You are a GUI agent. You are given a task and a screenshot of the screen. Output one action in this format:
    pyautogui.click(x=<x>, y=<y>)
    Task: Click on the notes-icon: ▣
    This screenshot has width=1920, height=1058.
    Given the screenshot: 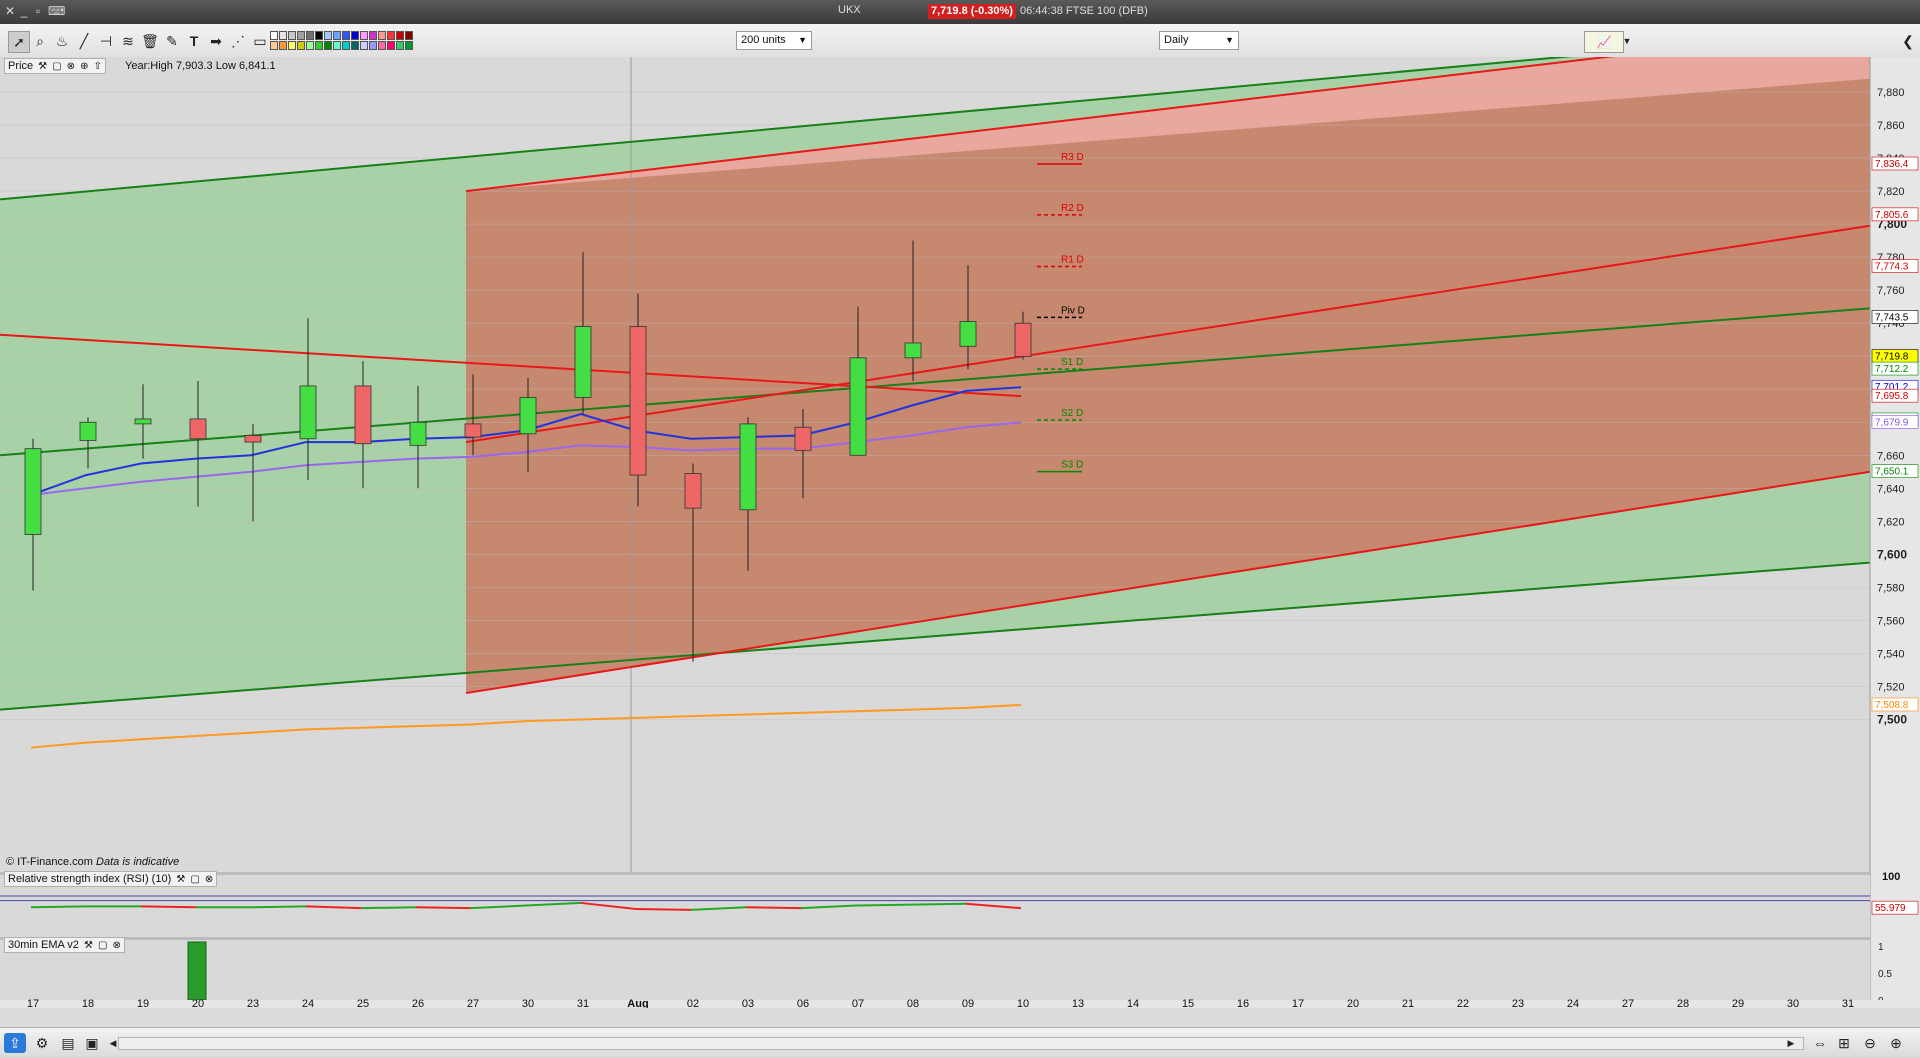 What is the action you would take?
    pyautogui.click(x=92, y=1043)
    